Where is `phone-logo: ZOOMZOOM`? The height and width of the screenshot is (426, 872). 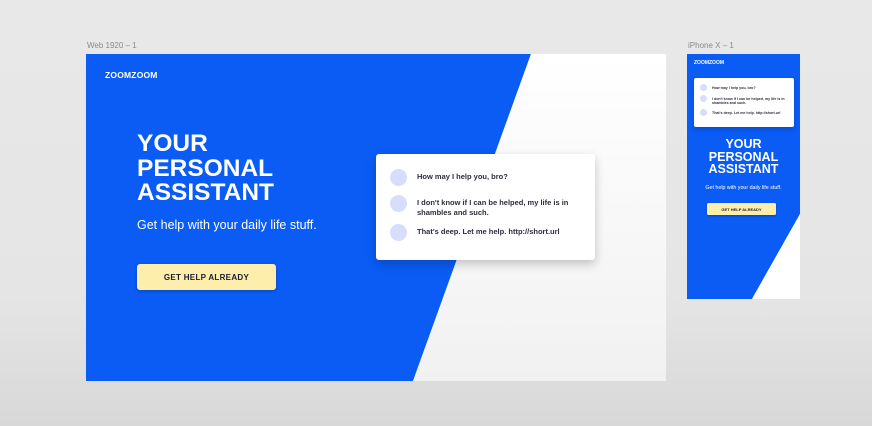 phone-logo: ZOOMZOOM is located at coordinates (709, 63).